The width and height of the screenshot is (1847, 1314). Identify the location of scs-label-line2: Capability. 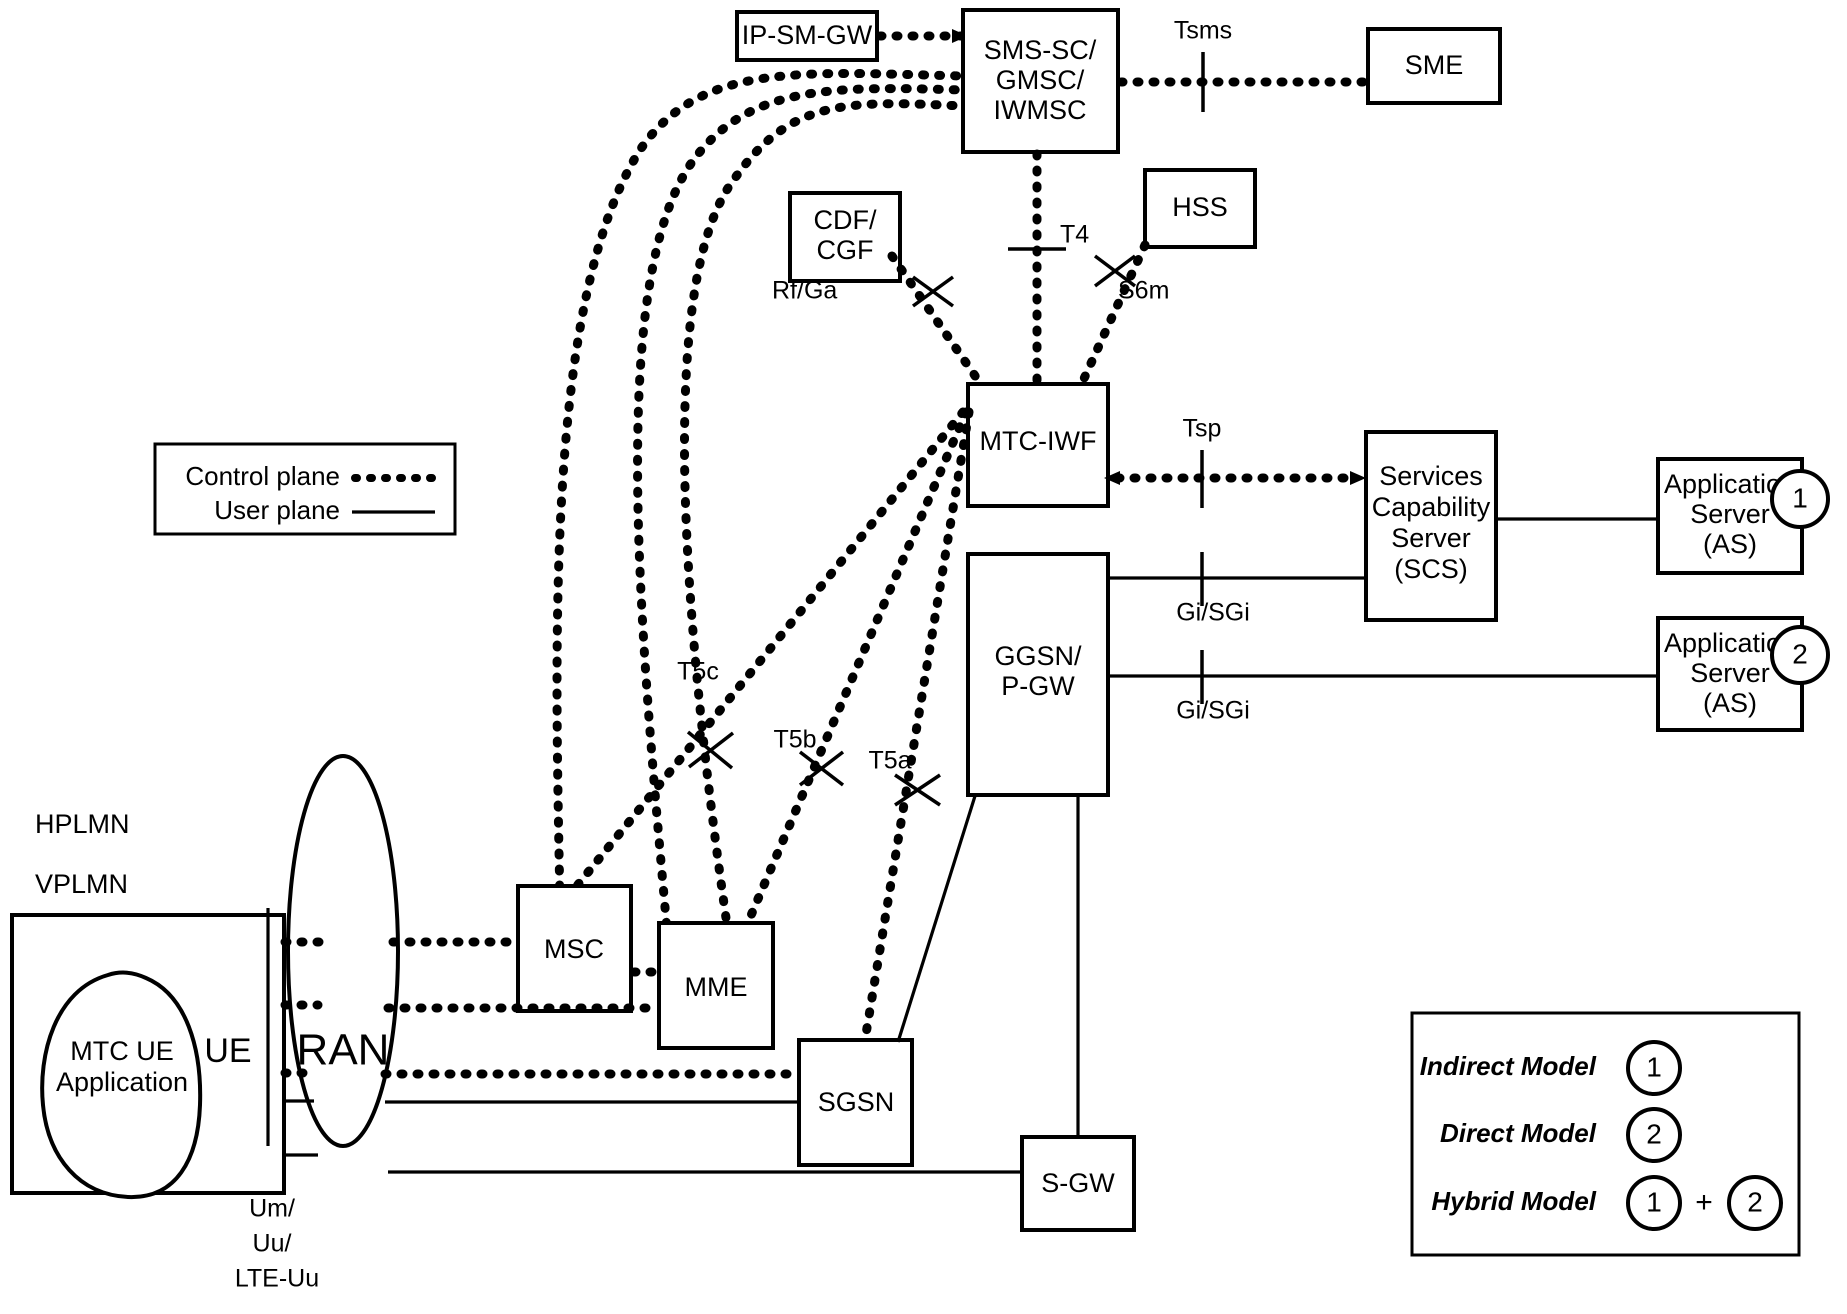
(1431, 507).